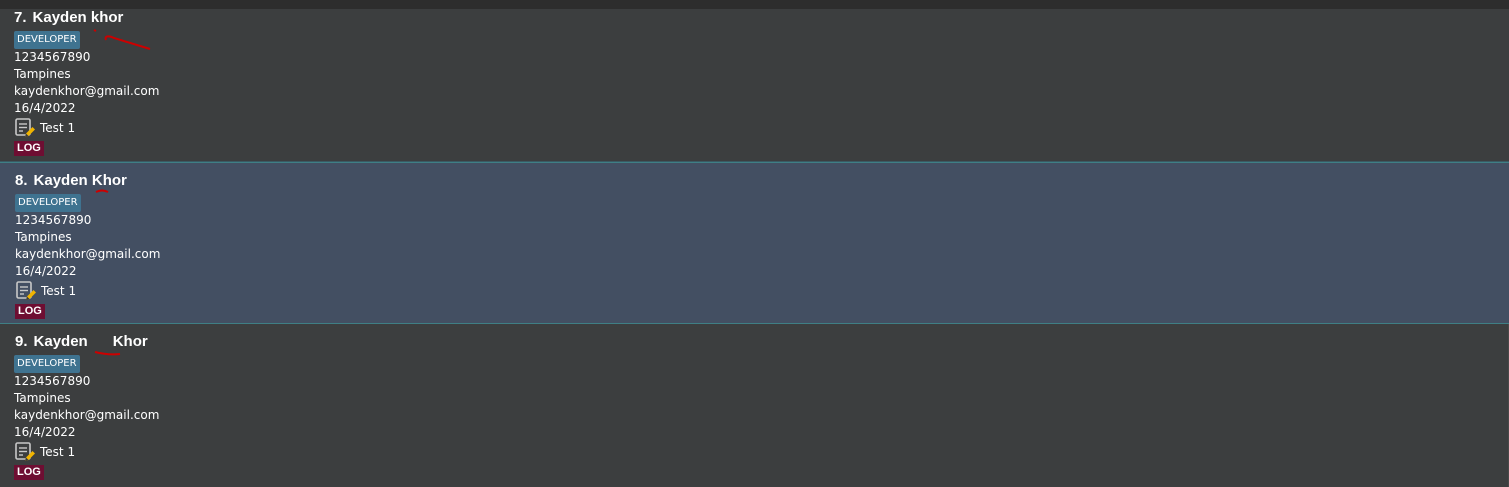 The height and width of the screenshot is (487, 1509). I want to click on person-index: 7., so click(20, 17).